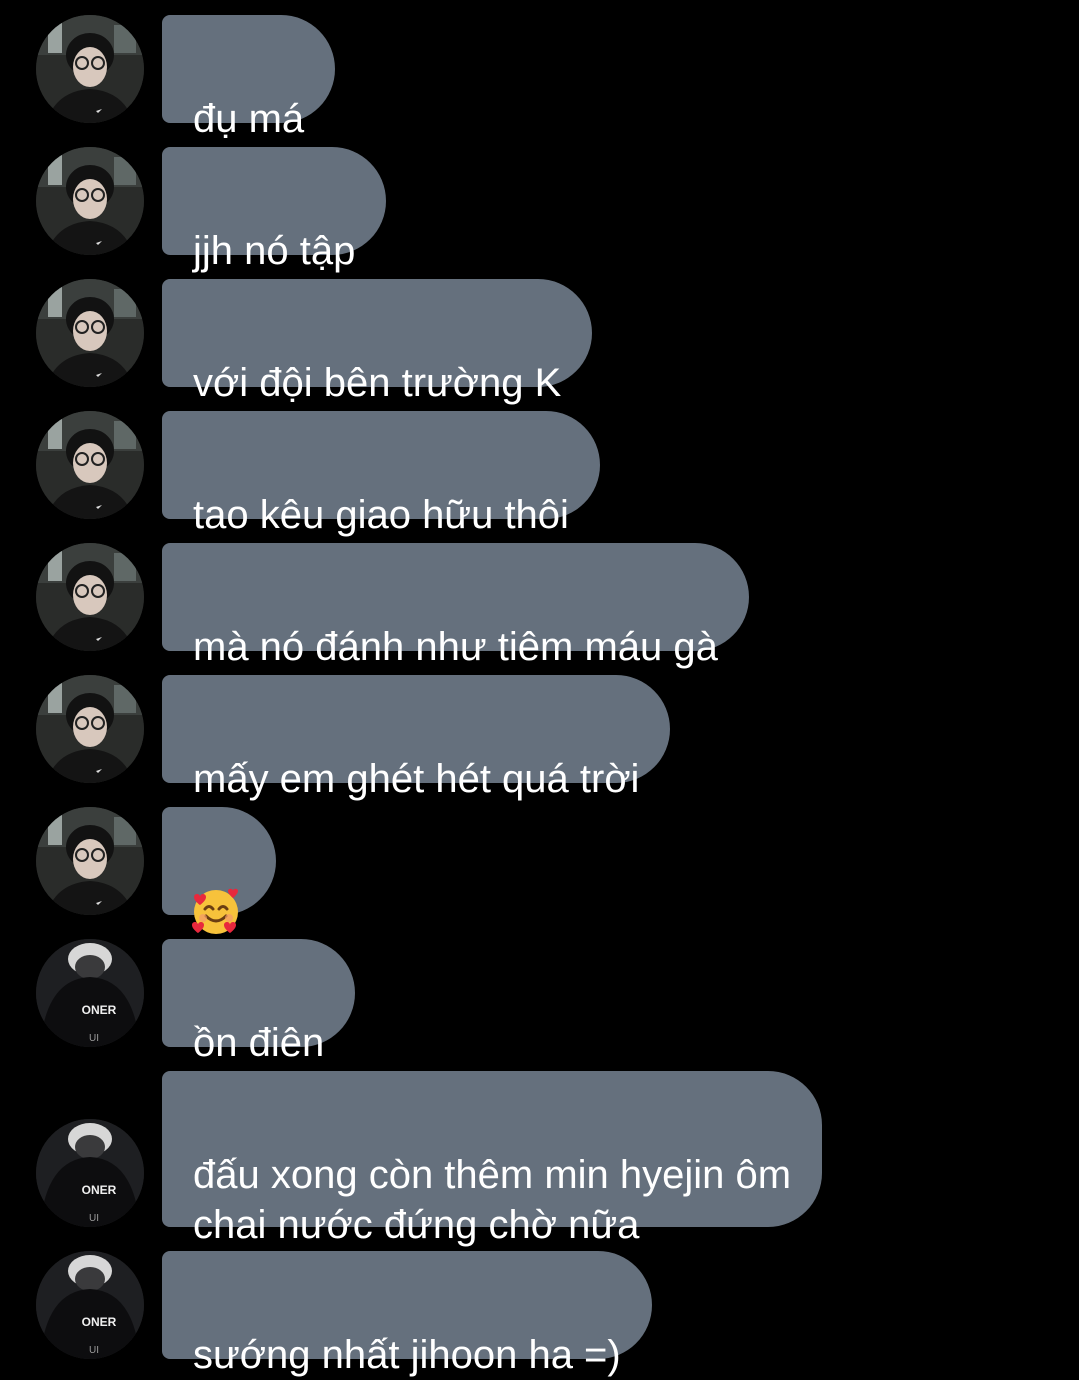 The height and width of the screenshot is (1380, 1079). Describe the element at coordinates (274, 251) in the screenshot. I see `message-text: jjh nó tập` at that location.